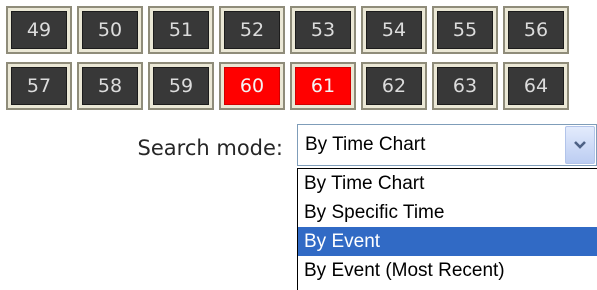 This screenshot has width=597, height=290. I want to click on channel-number: 53, so click(323, 30).